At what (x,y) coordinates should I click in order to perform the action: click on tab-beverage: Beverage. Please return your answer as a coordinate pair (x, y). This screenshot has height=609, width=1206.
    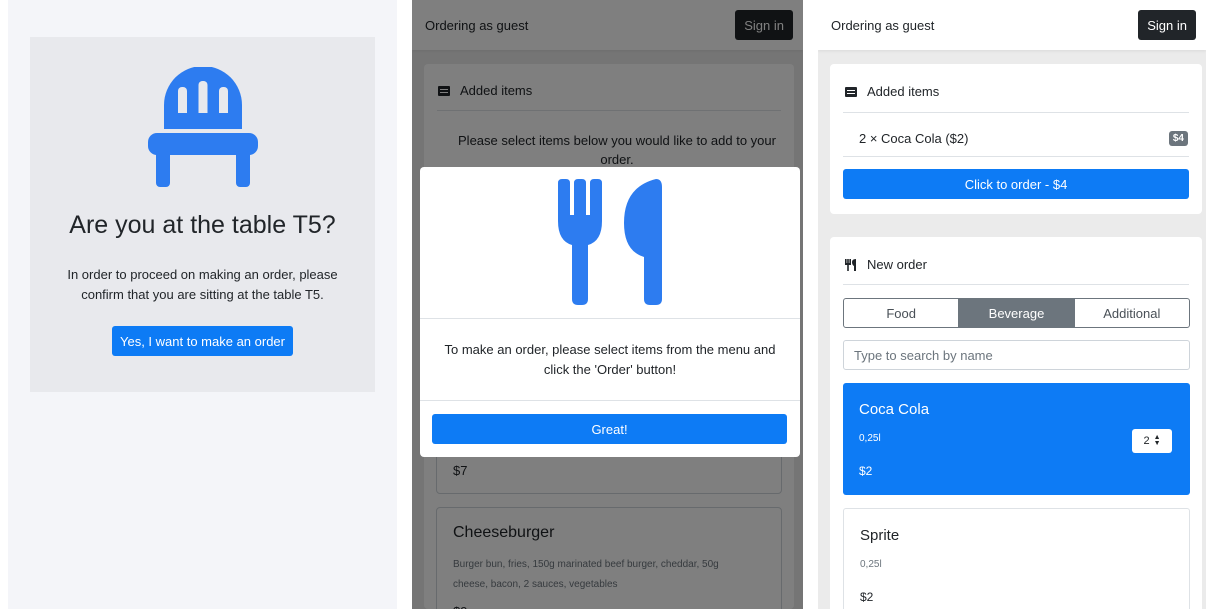
    Looking at the image, I should click on (1016, 313).